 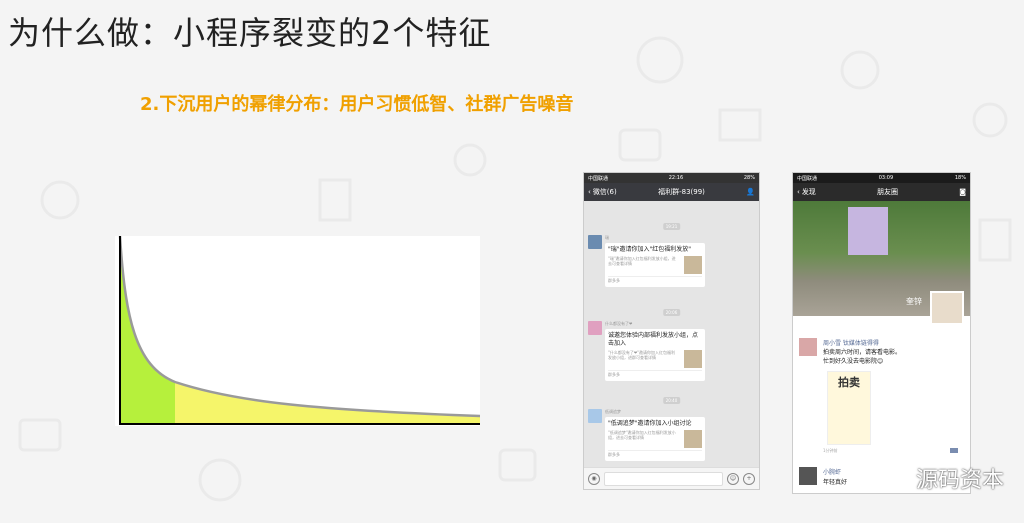 I want to click on plus-icon: +, so click(x=749, y=478).